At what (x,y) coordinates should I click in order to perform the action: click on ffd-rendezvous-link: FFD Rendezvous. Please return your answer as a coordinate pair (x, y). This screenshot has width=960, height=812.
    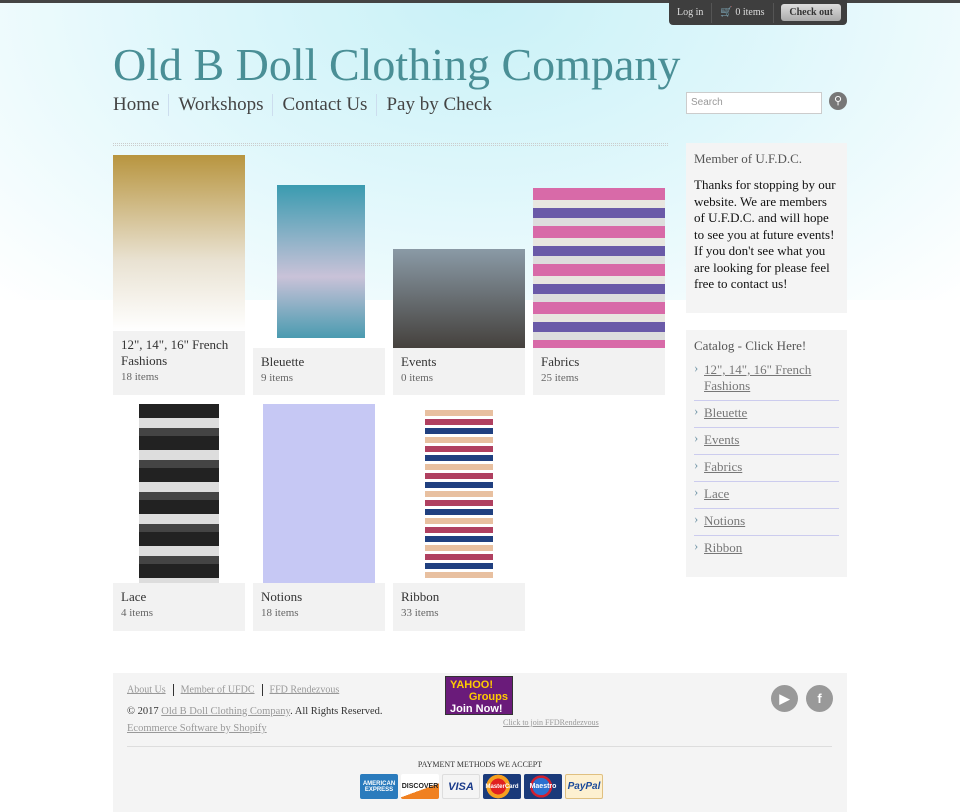
    Looking at the image, I should click on (305, 689).